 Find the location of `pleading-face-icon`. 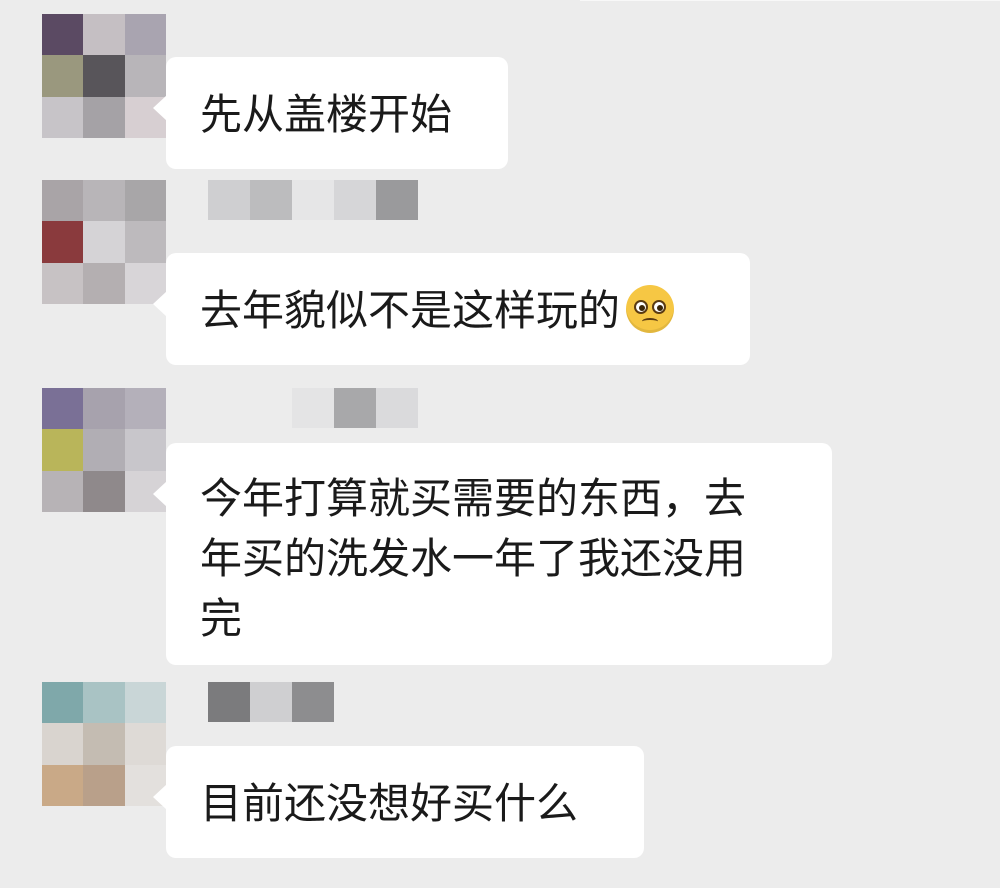

pleading-face-icon is located at coordinates (650, 309).